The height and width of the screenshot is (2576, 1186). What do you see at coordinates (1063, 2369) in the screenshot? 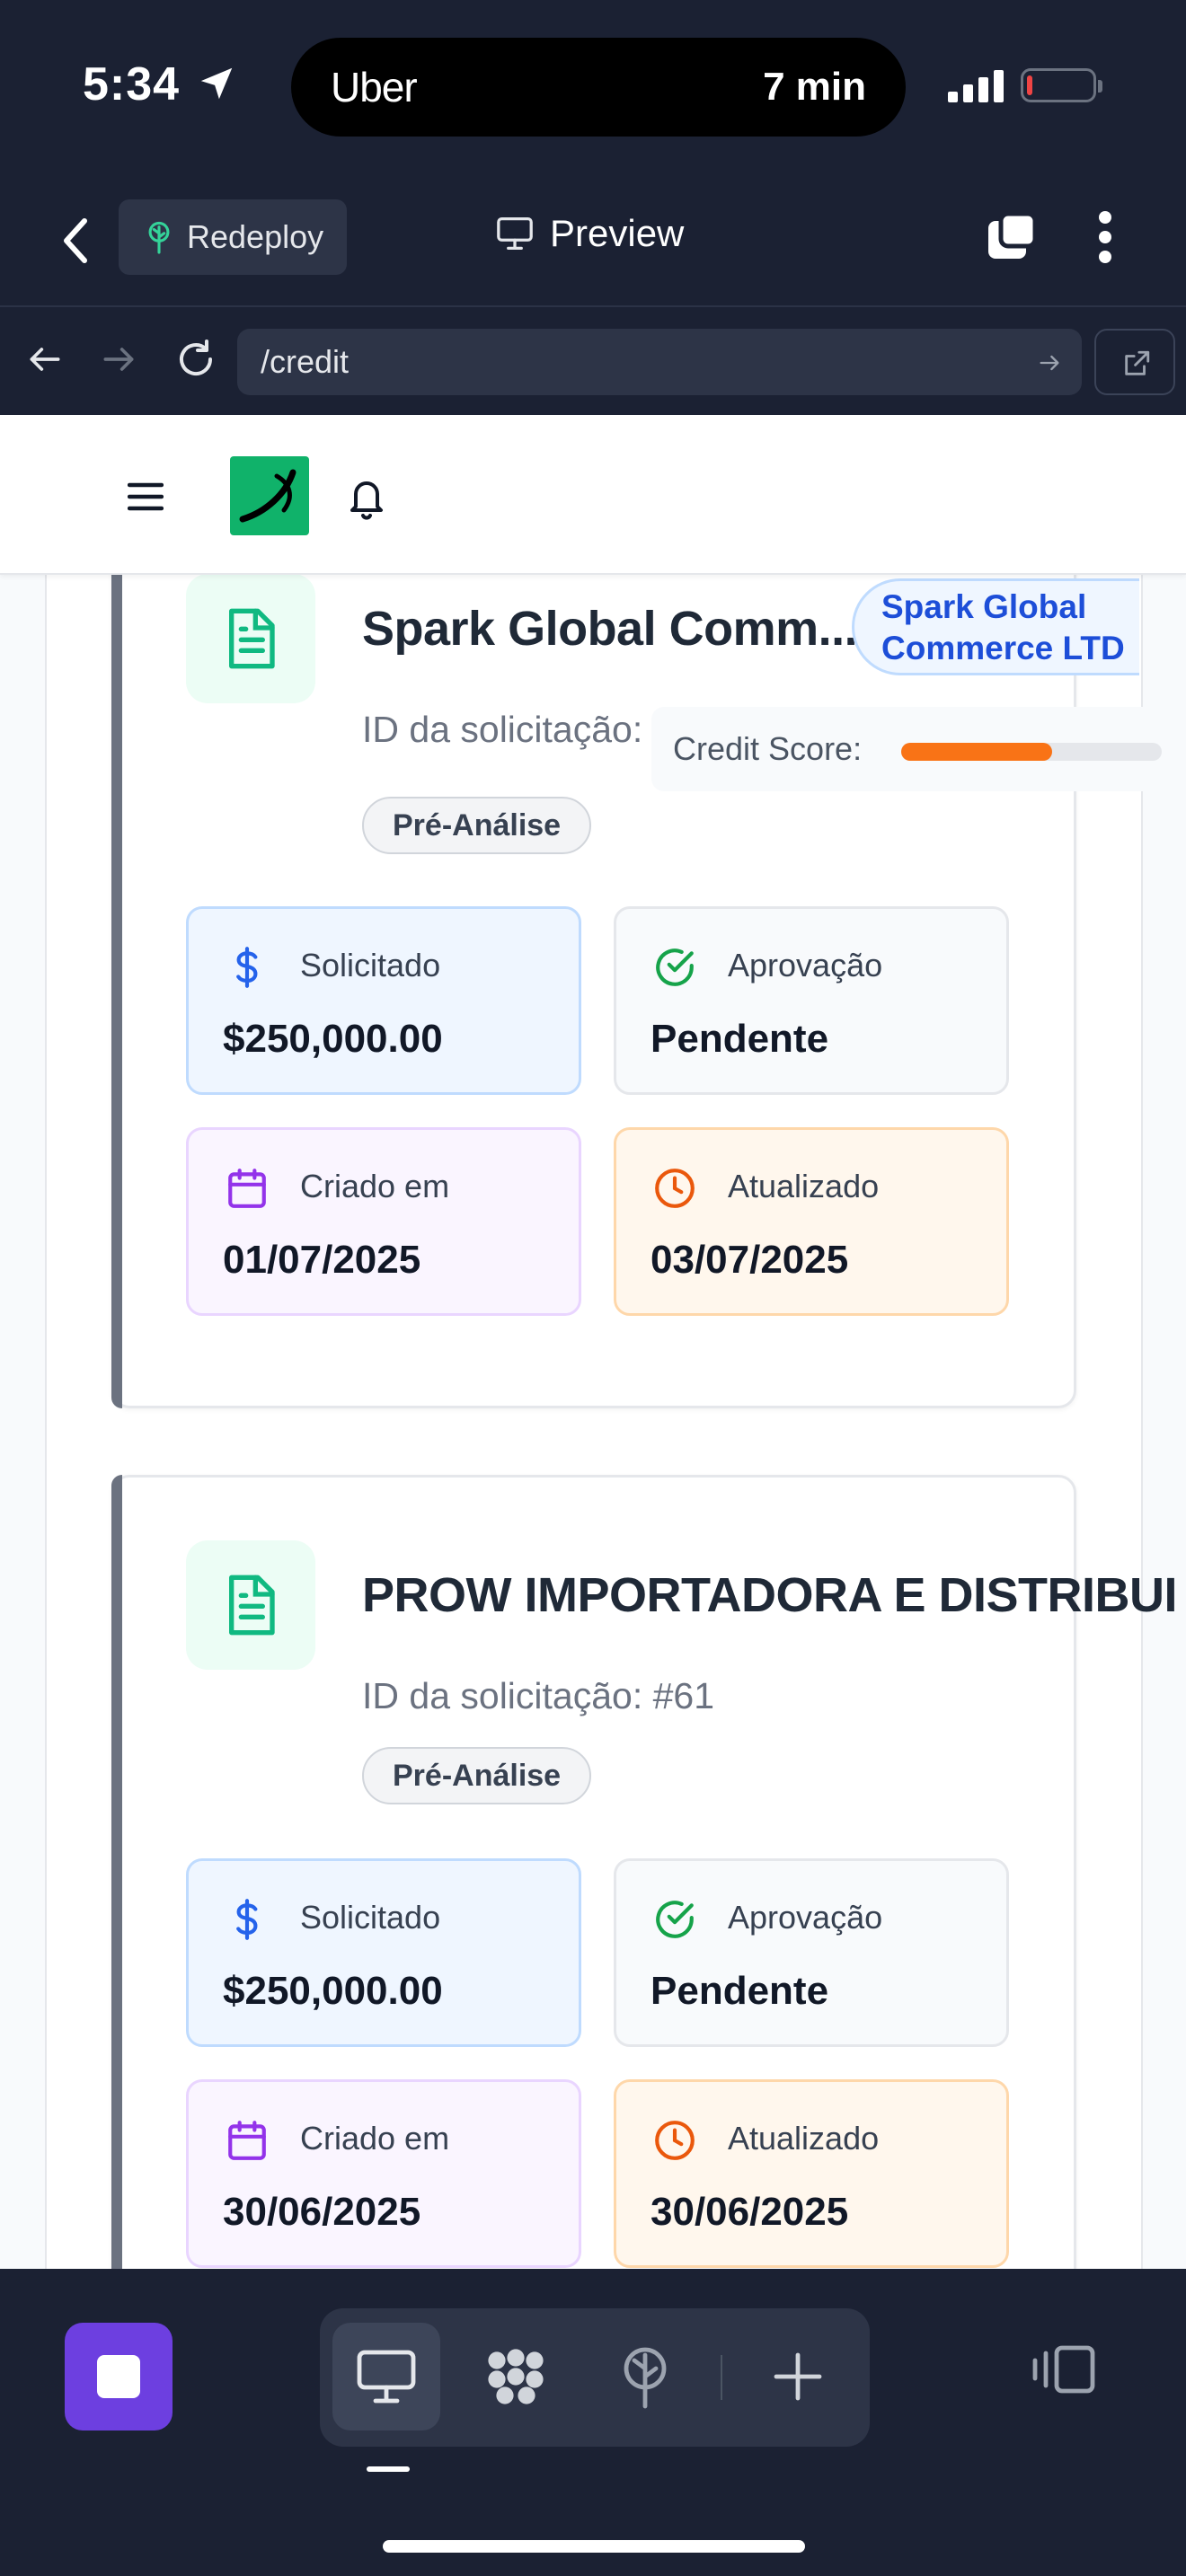
I see `panel-toggle-icon` at bounding box center [1063, 2369].